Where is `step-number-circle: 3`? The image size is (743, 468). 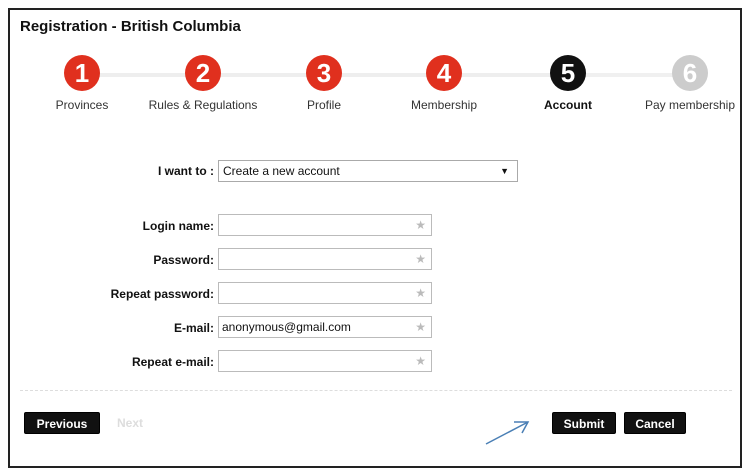 step-number-circle: 3 is located at coordinates (324, 73).